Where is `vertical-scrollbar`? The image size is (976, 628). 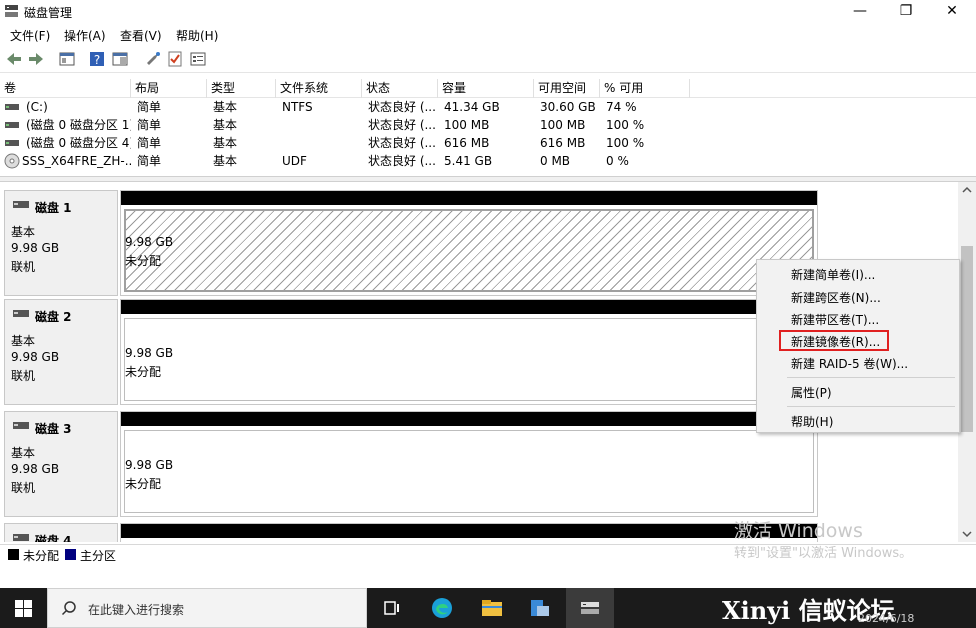 vertical-scrollbar is located at coordinates (967, 362).